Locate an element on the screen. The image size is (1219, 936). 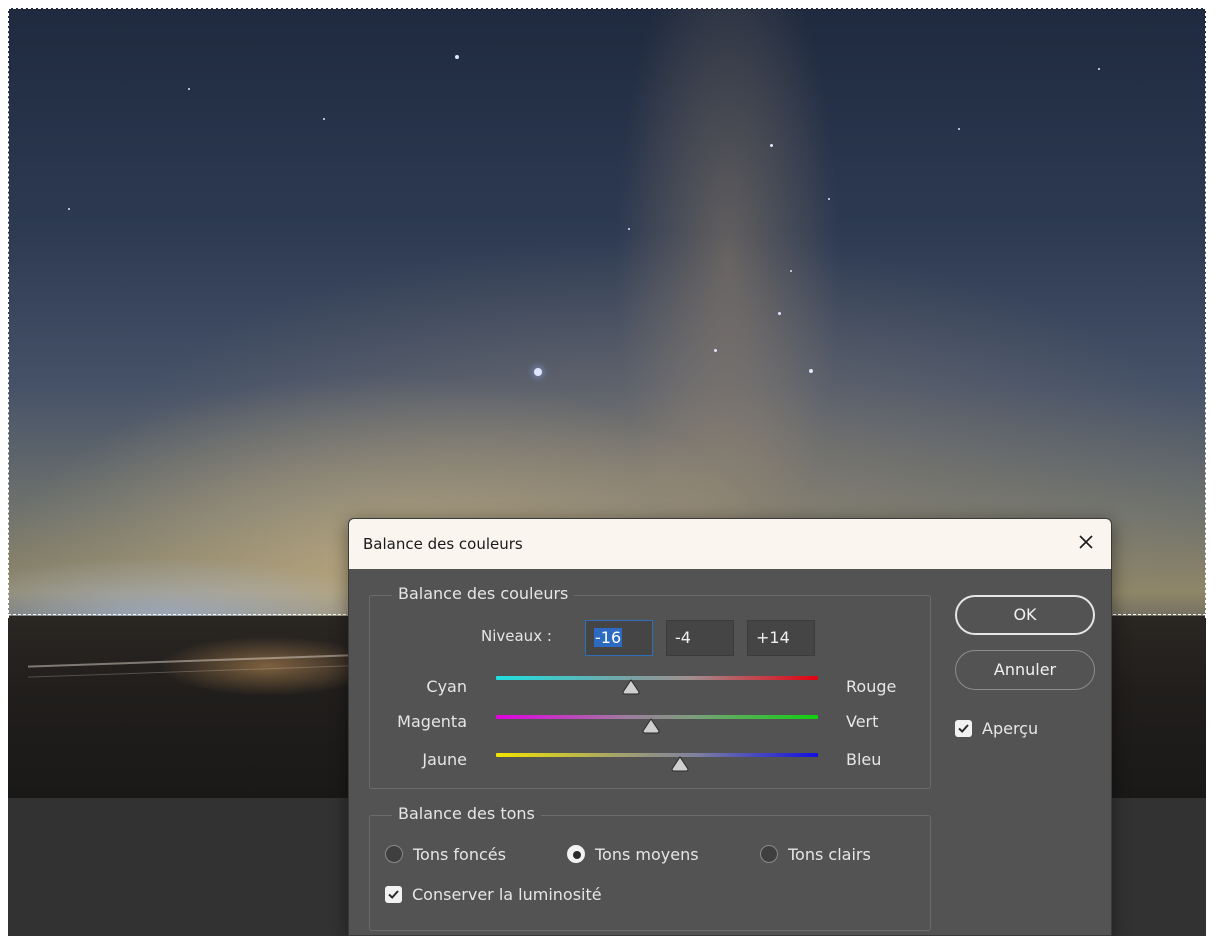
level-input-yellow-blue: +14 is located at coordinates (781, 638).